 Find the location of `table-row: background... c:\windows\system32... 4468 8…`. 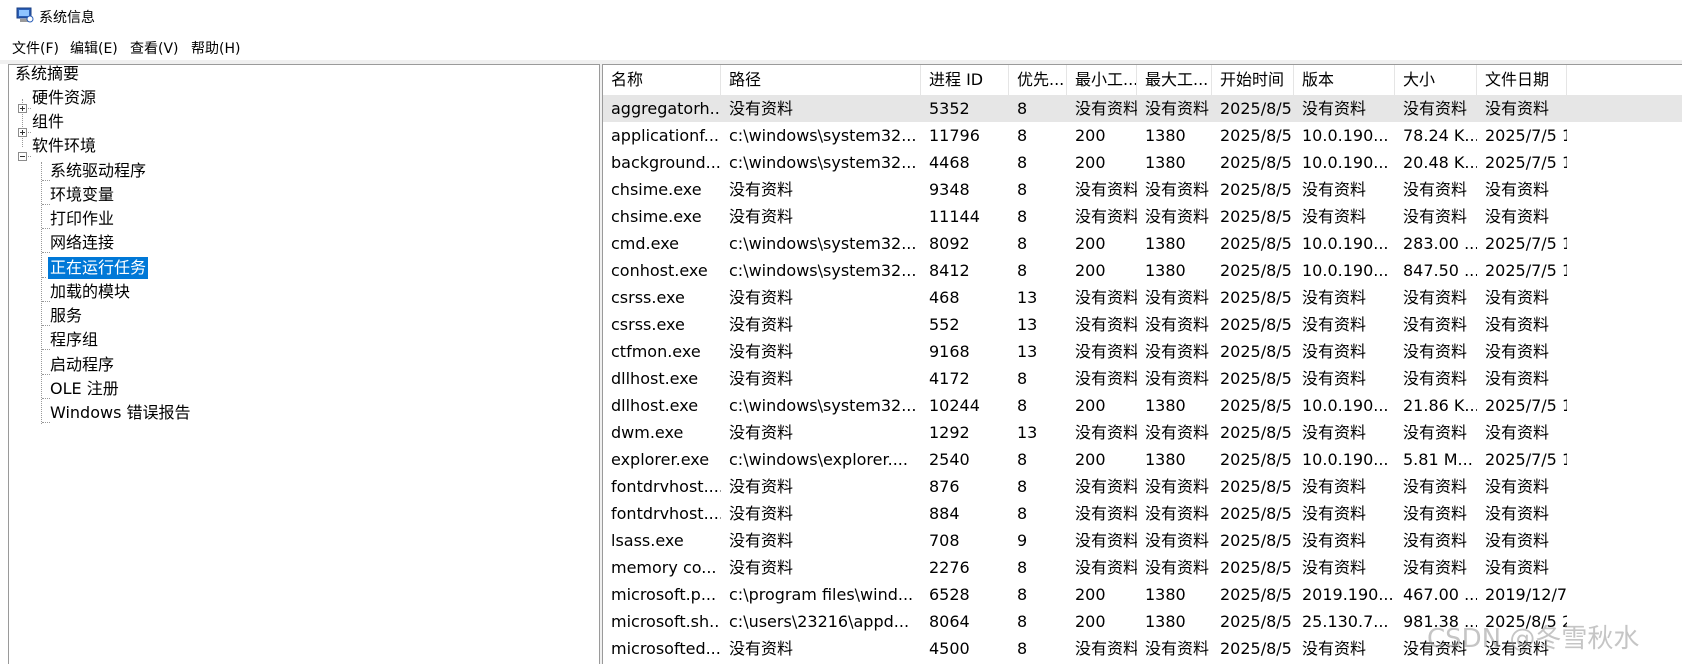

table-row: background... c:\windows\system32... 4468 8… is located at coordinates (1142, 162).